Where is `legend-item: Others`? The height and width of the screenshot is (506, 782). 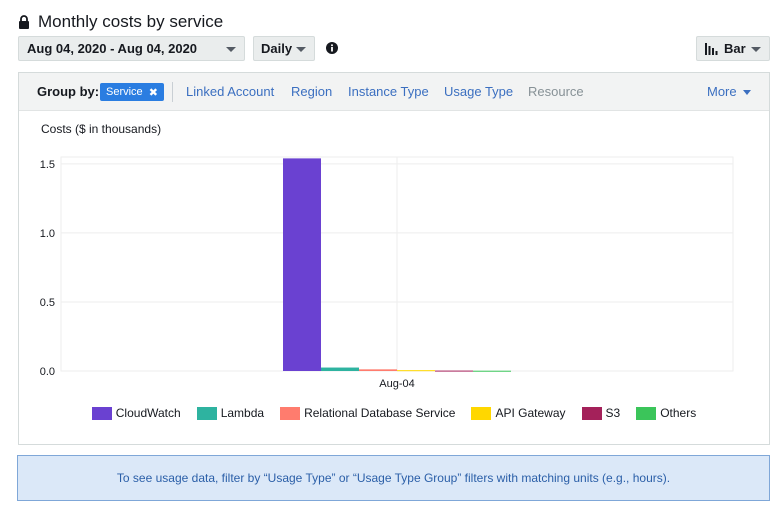 legend-item: Others is located at coordinates (666, 413).